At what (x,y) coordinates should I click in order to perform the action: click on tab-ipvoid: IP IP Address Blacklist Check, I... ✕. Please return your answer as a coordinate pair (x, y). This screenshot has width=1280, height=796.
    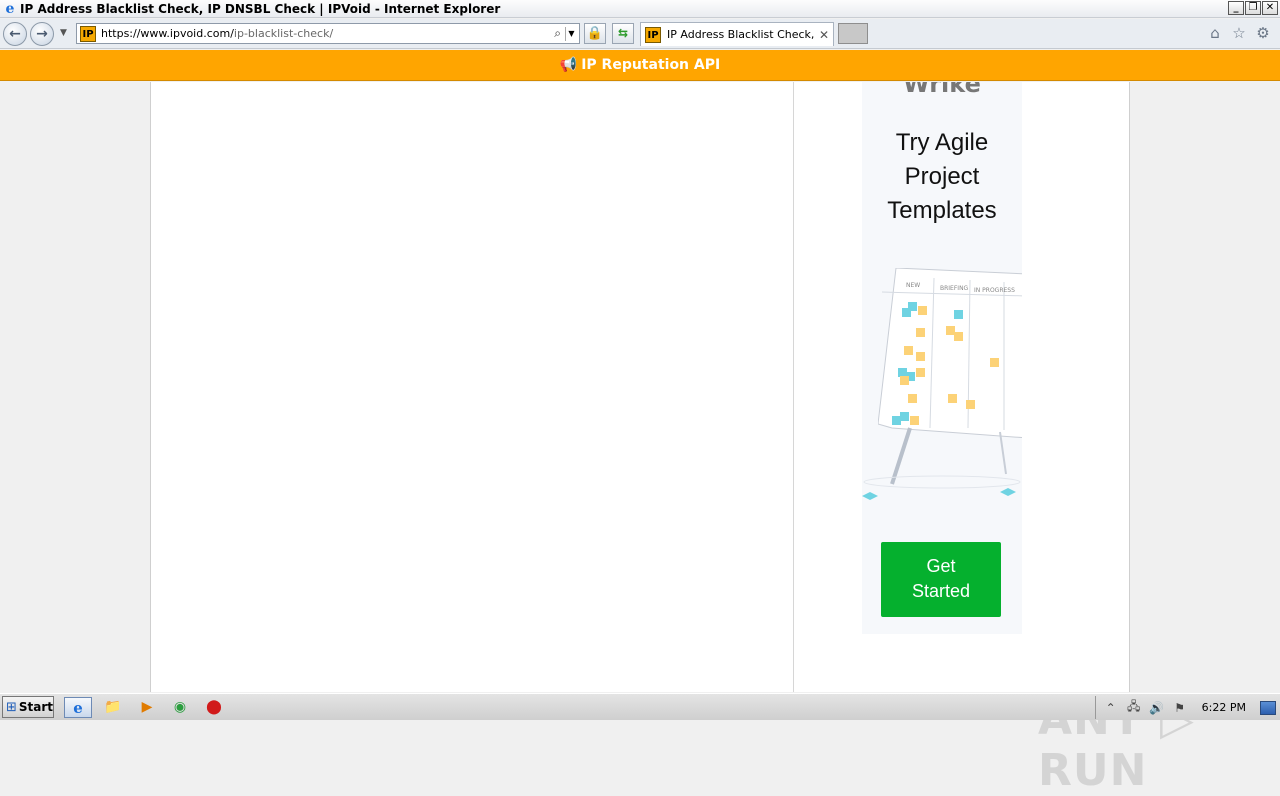
    Looking at the image, I should click on (737, 34).